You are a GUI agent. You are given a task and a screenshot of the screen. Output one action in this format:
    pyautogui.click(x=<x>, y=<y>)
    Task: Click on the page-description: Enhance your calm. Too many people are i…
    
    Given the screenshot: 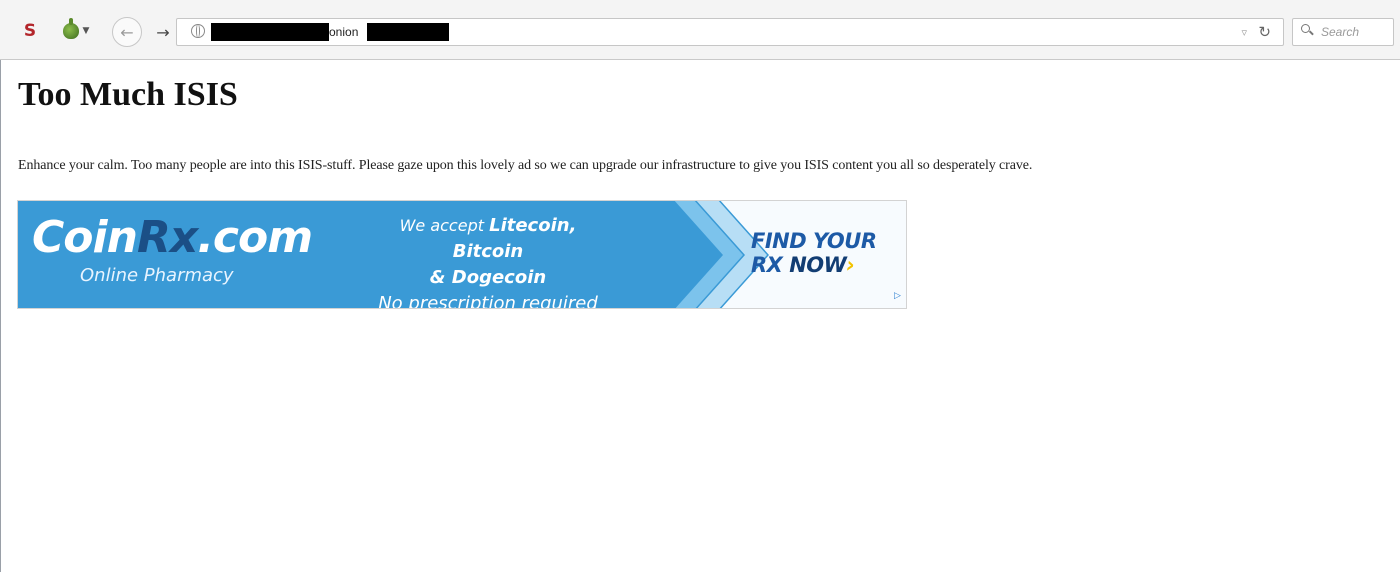 What is the action you would take?
    pyautogui.click(x=525, y=165)
    